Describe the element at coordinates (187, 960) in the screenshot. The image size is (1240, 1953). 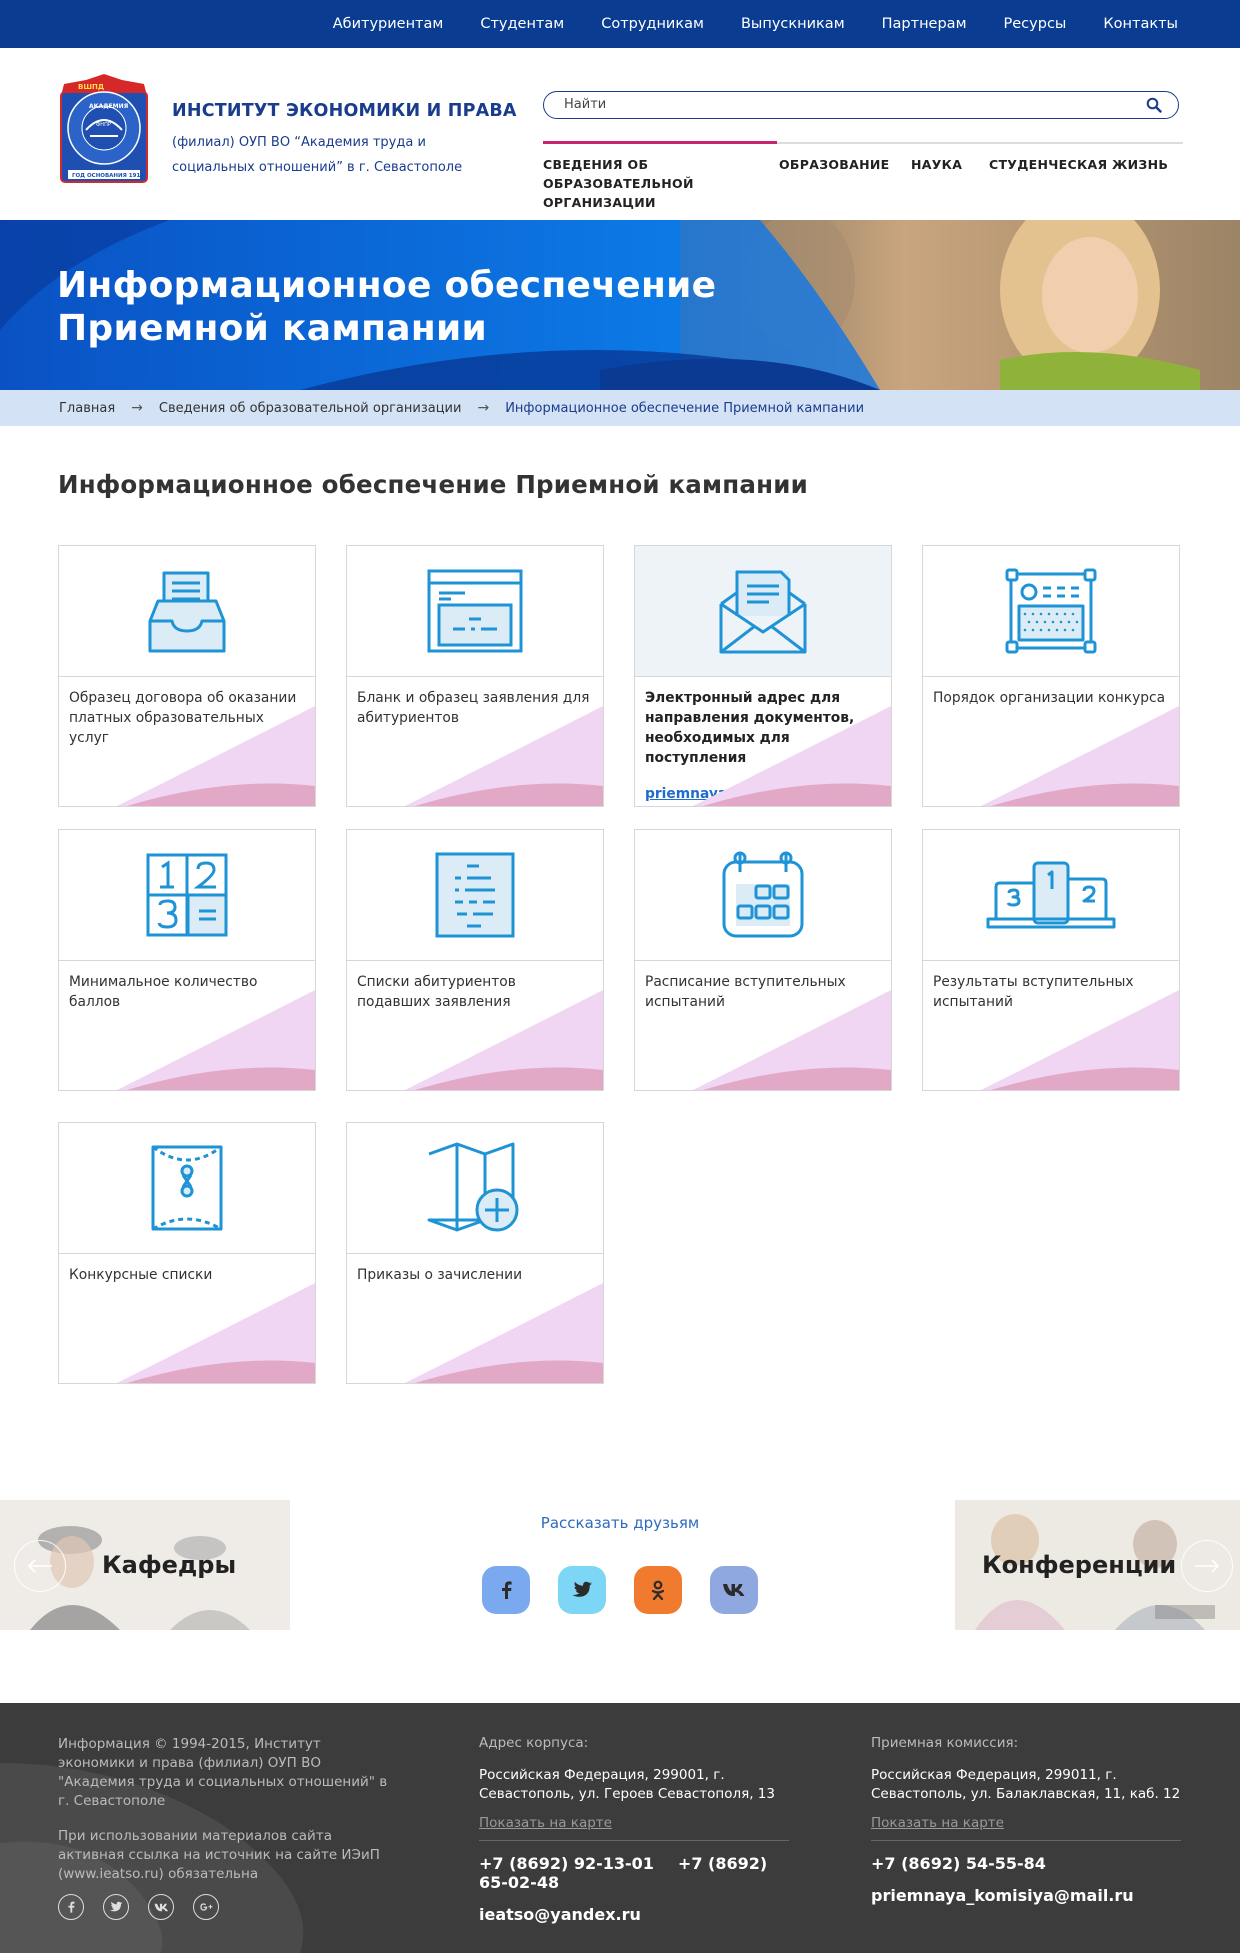
I see `card-minimum-scores: Минимальное количество баллов` at that location.